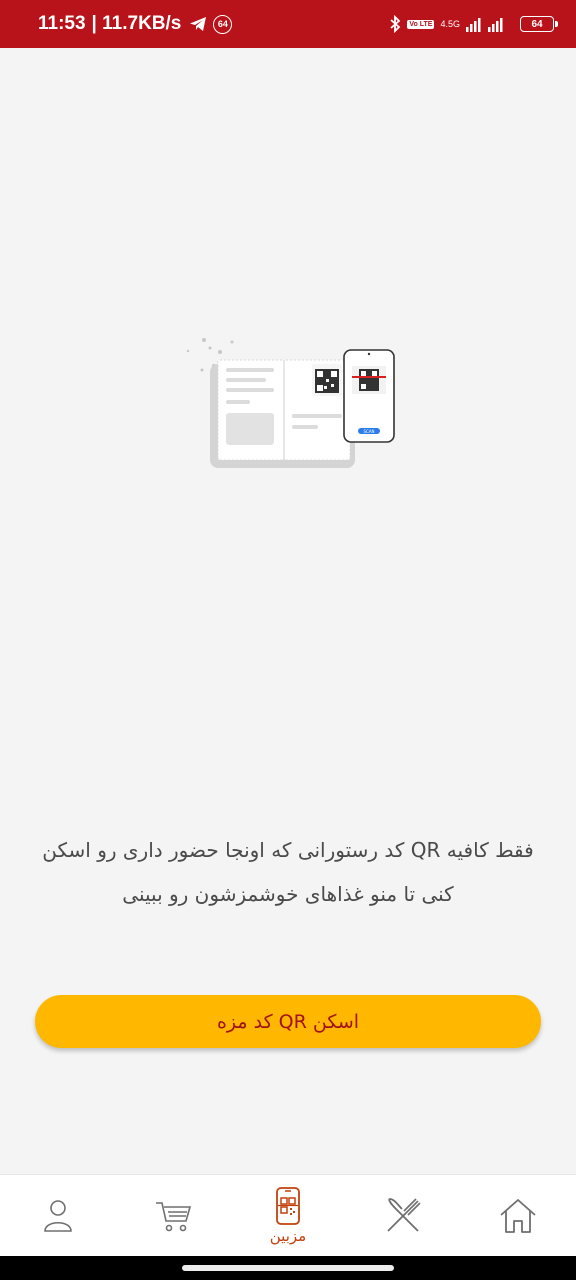 The width and height of the screenshot is (576, 1280). Describe the element at coordinates (288, 24) in the screenshot. I see `status-bar: 11:53 | 11.7KB/s 64 Vo LTE 4.5G 64` at that location.